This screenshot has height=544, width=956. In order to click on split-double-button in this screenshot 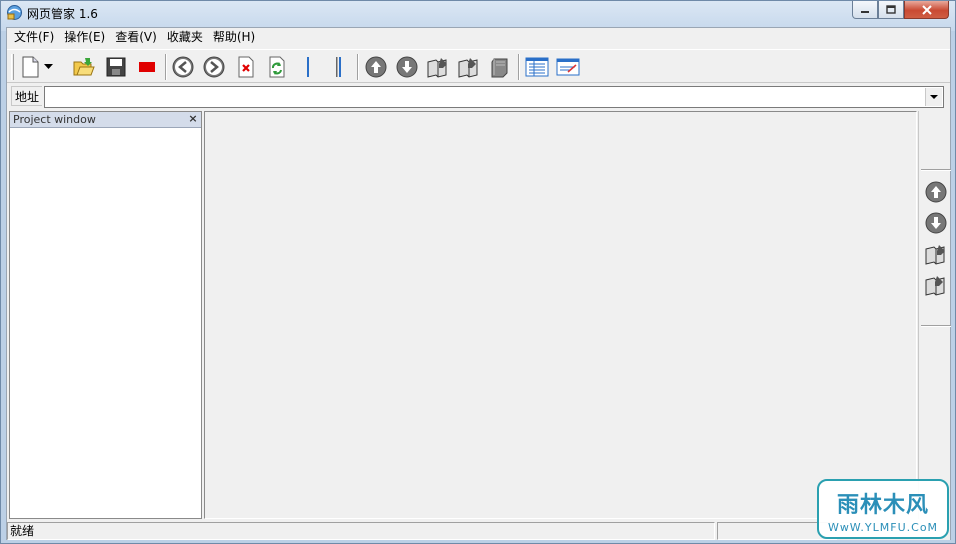, I will do `click(339, 67)`.